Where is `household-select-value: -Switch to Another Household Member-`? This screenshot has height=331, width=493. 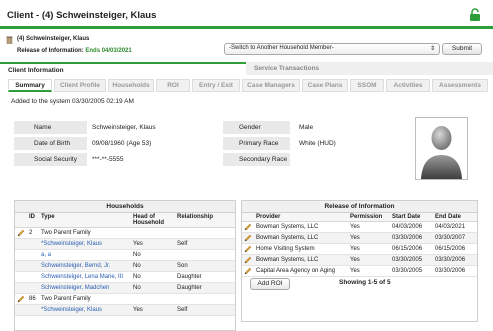 household-select-value: -Switch to Another Household Member- is located at coordinates (281, 48).